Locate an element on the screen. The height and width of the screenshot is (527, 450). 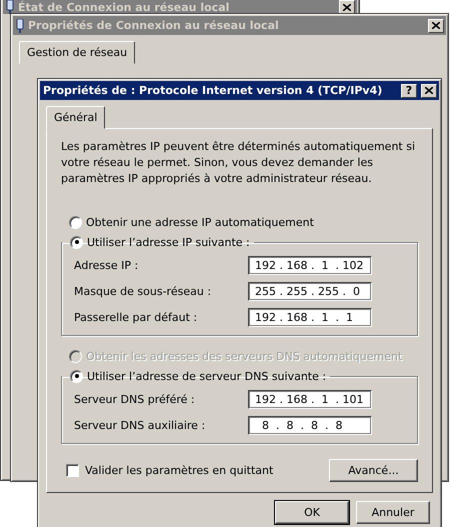
field-label: Serveur DNS auxiliaire : is located at coordinates (140, 425).